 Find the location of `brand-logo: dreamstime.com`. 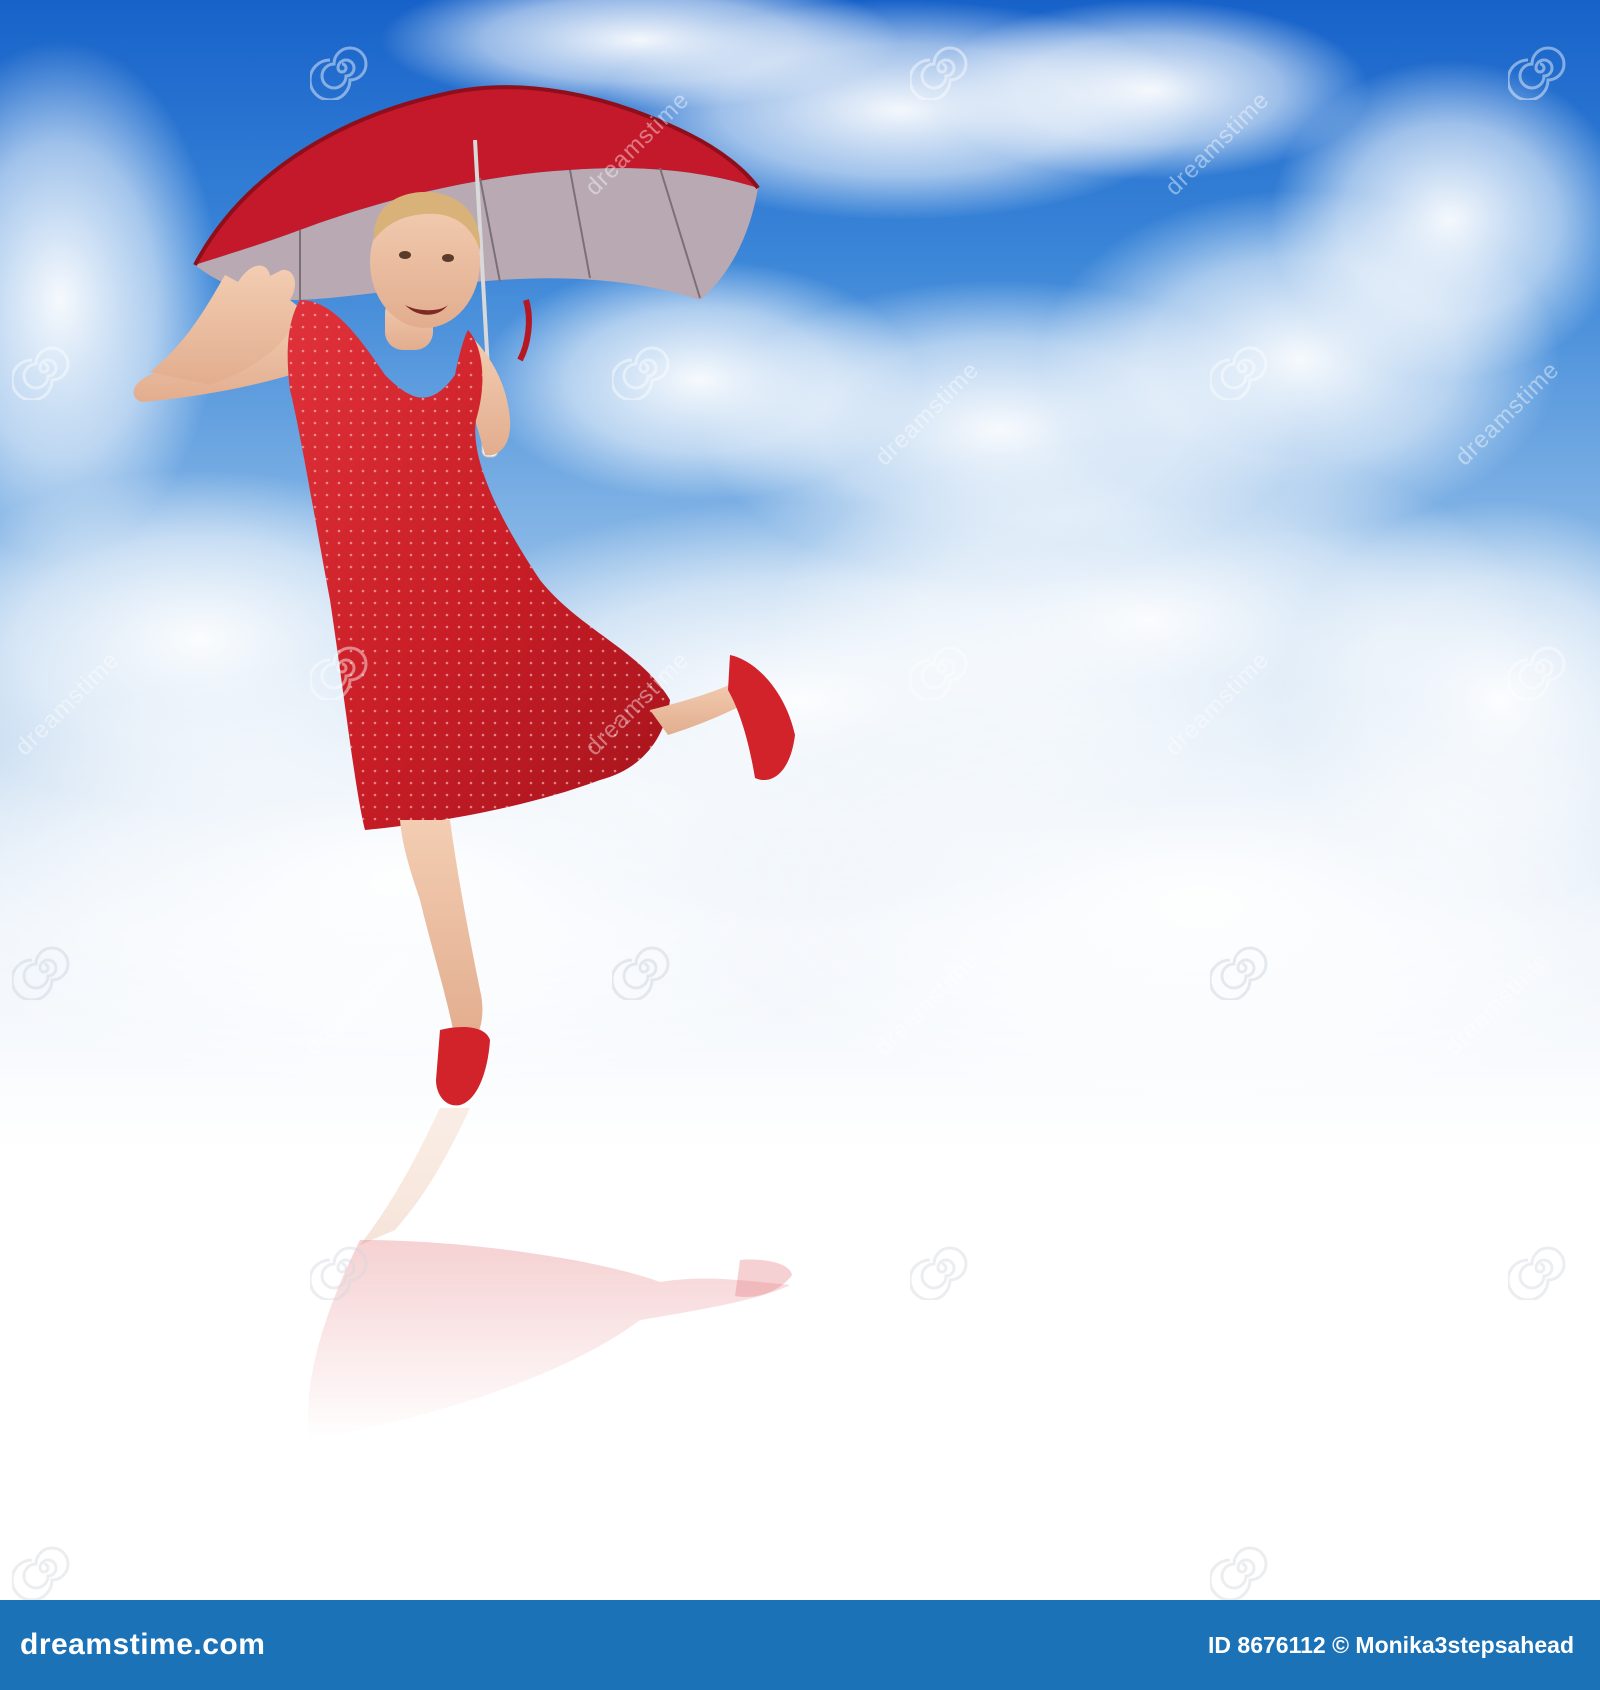

brand-logo: dreamstime.com is located at coordinates (142, 1645).